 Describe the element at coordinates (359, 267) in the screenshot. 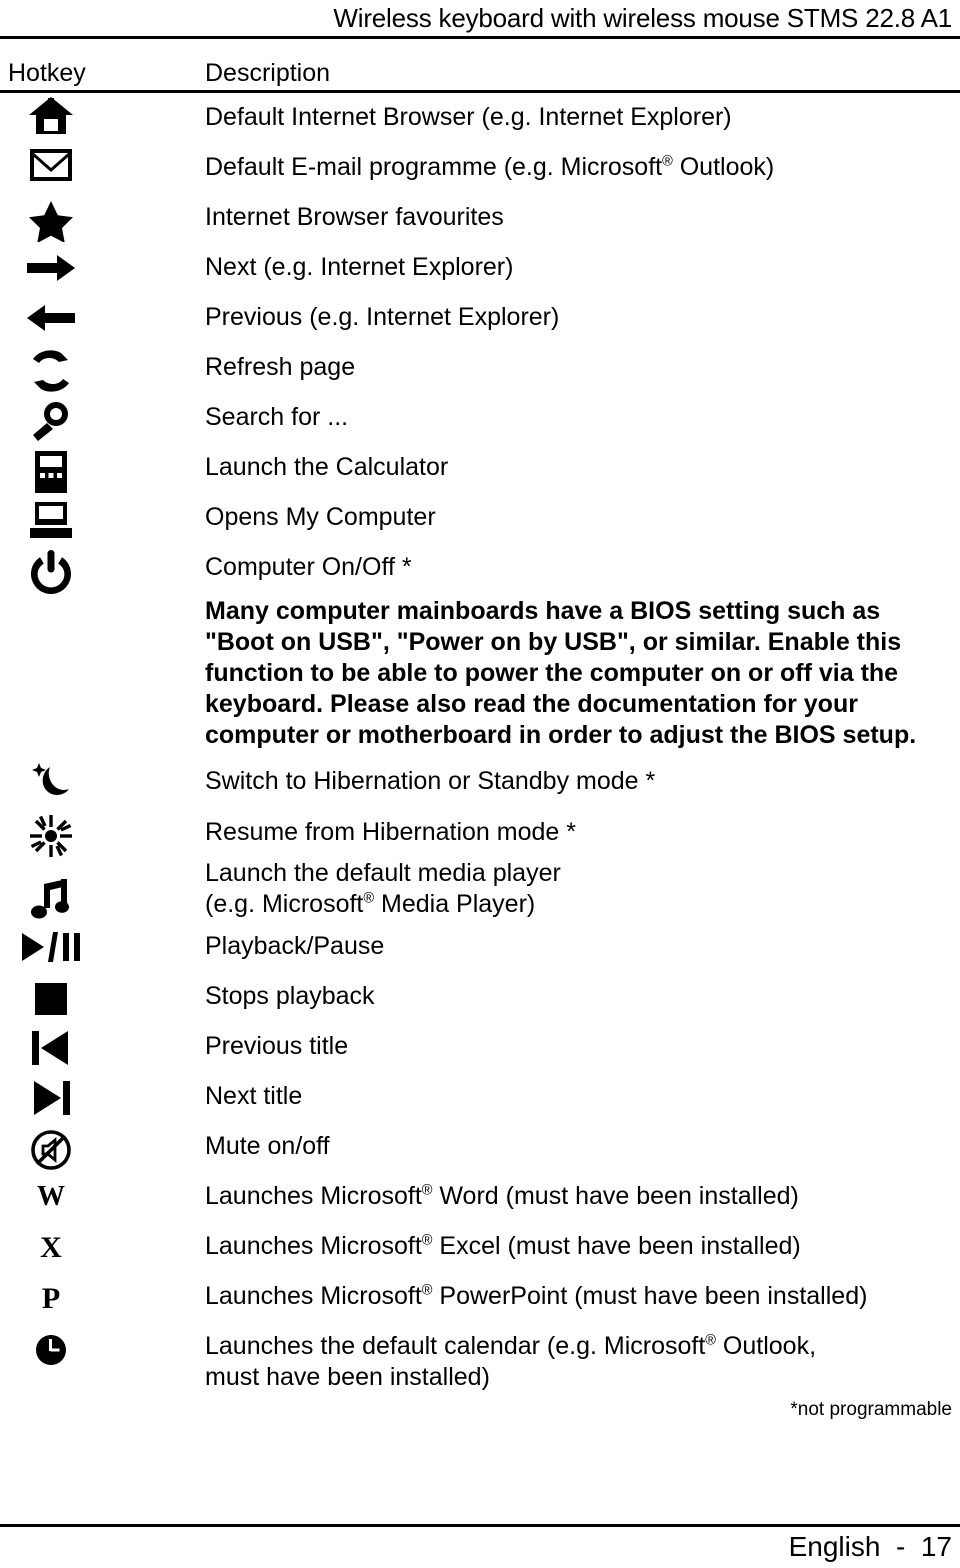

I see `hotkey-description: Next (e.g. Internet Explorer)` at that location.